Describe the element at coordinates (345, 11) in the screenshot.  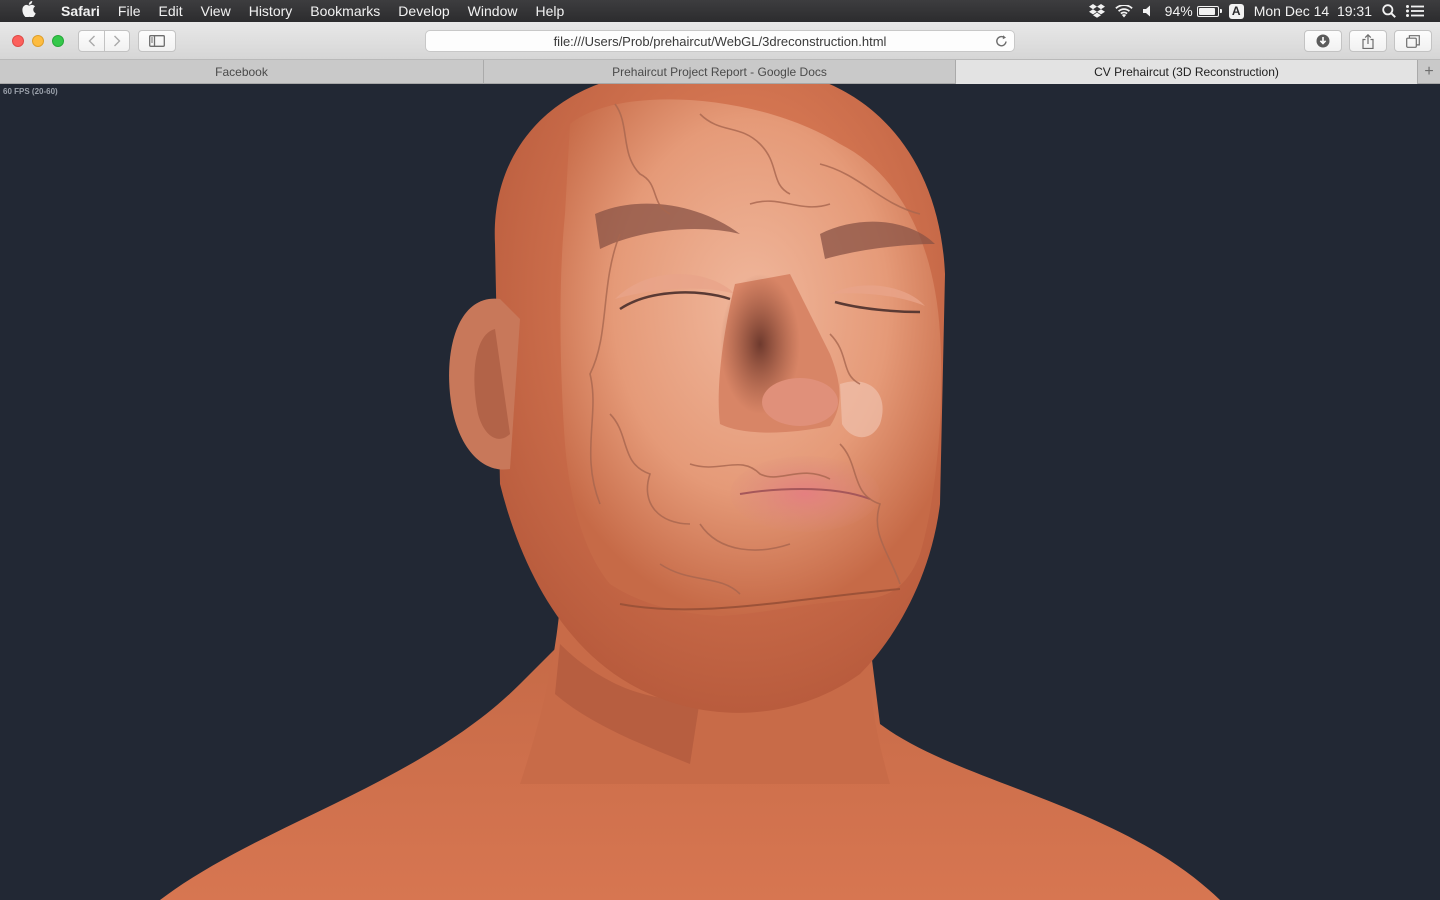
I see `menu-bookmarks: Bookmarks` at that location.